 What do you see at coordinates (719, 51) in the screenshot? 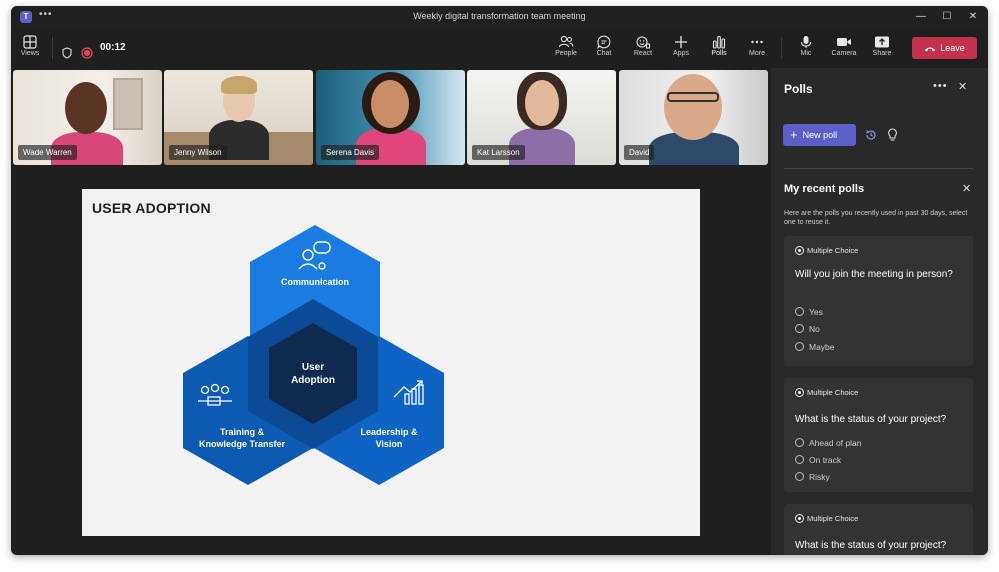
I see `polls-button: Polls` at bounding box center [719, 51].